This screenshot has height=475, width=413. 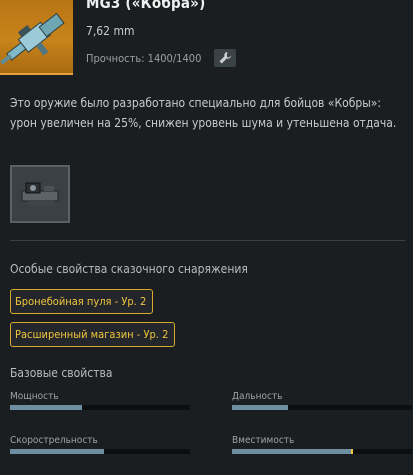 I want to click on scope-attachment-icon, so click(x=40, y=194).